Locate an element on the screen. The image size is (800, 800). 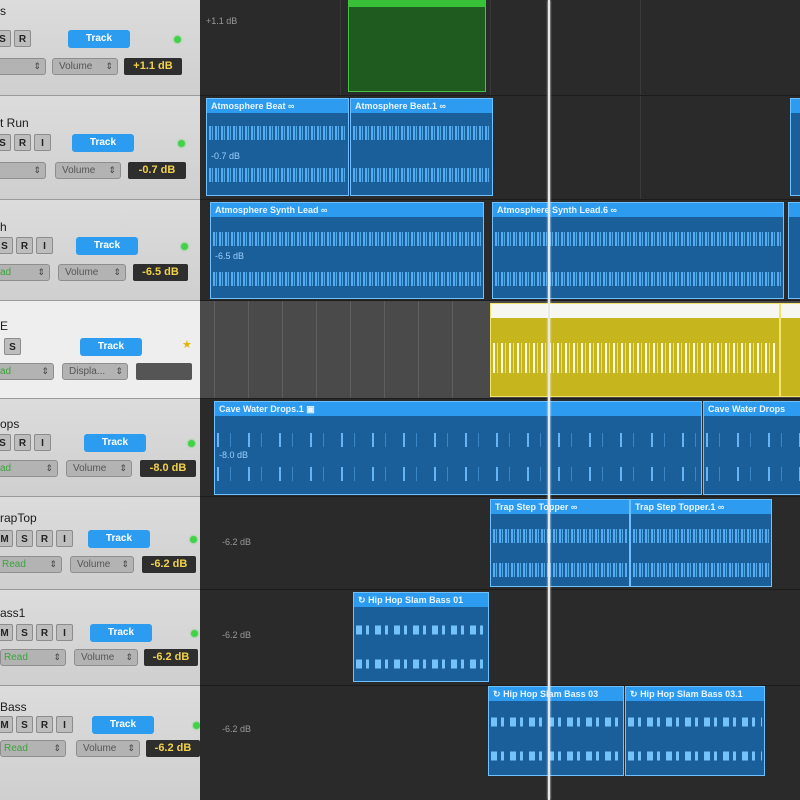
audio-region: Atmosphere Beat ∞ -0.7 dB is located at coordinates (277, 147).